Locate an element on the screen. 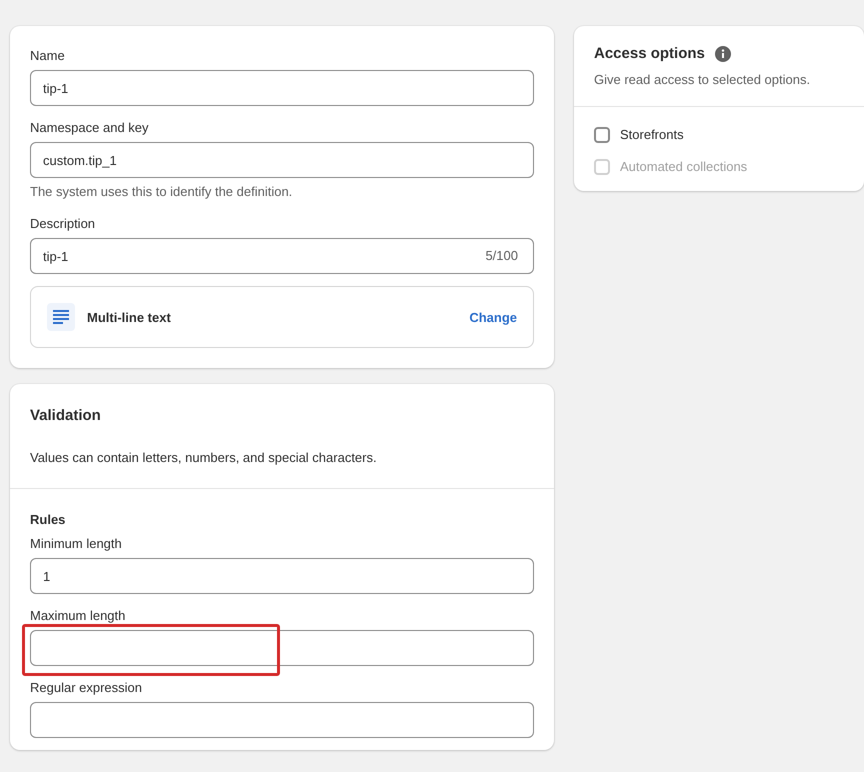 This screenshot has width=864, height=772. checkbox-label: Automated collections is located at coordinates (684, 167).